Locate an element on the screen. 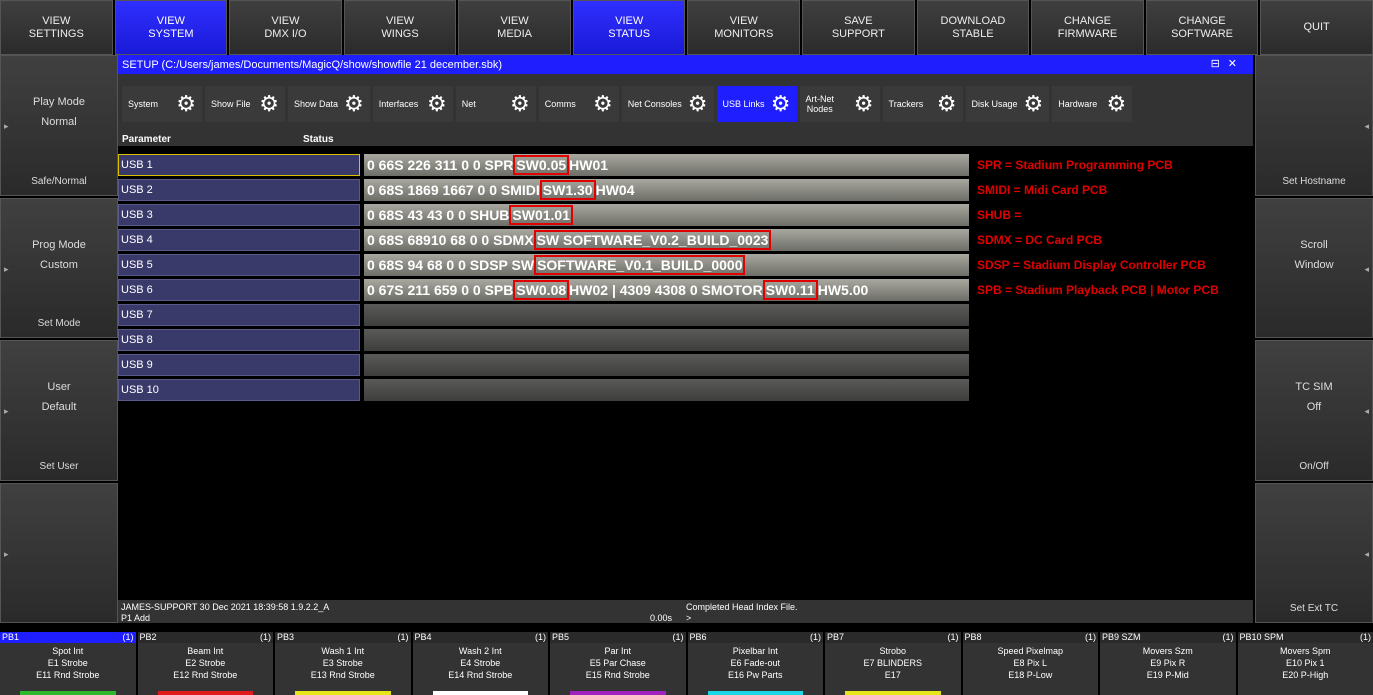  parameter-cell: USB 1 is located at coordinates (239, 164).